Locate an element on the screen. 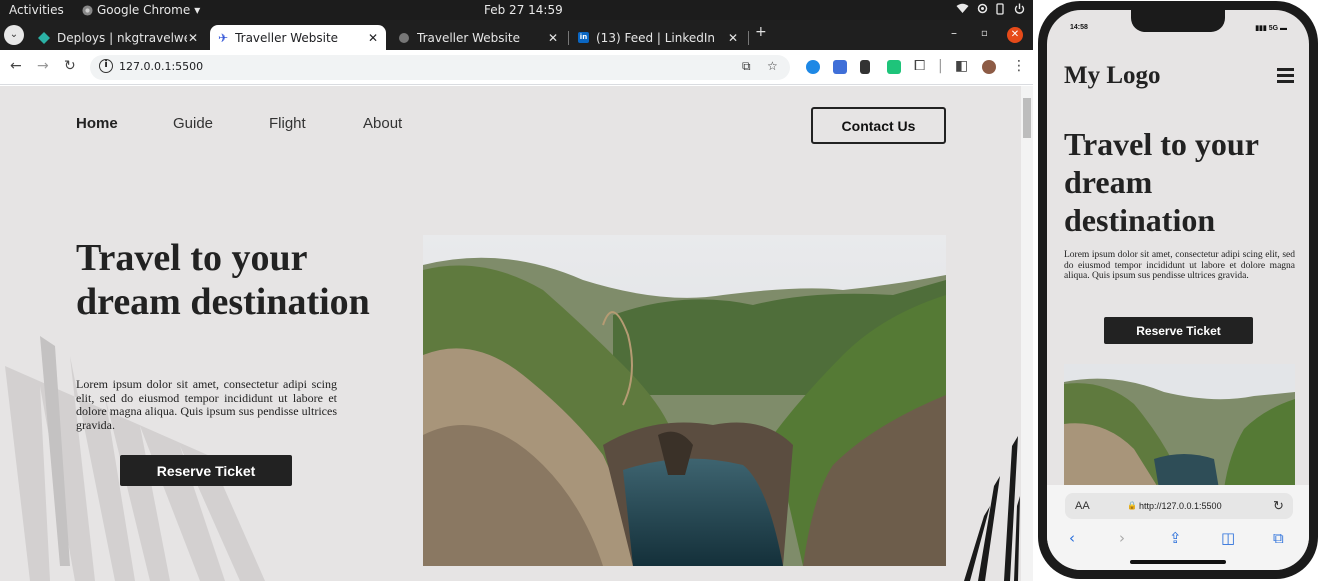  hero-title: Travel to your dream destination is located at coordinates (223, 280).